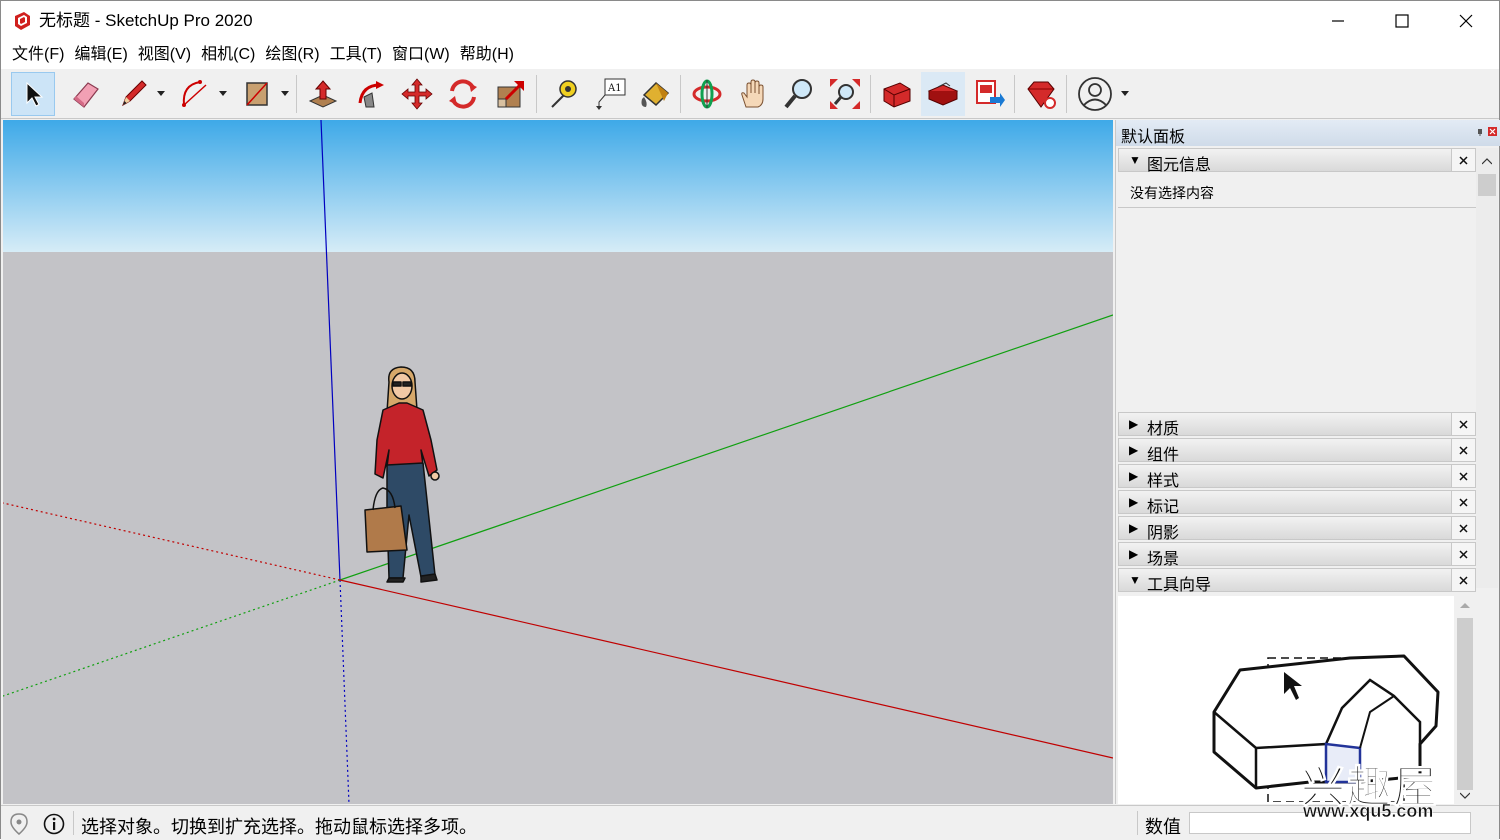 The image size is (1500, 840). What do you see at coordinates (845, 94) in the screenshot?
I see `zoom-extents-tool-button` at bounding box center [845, 94].